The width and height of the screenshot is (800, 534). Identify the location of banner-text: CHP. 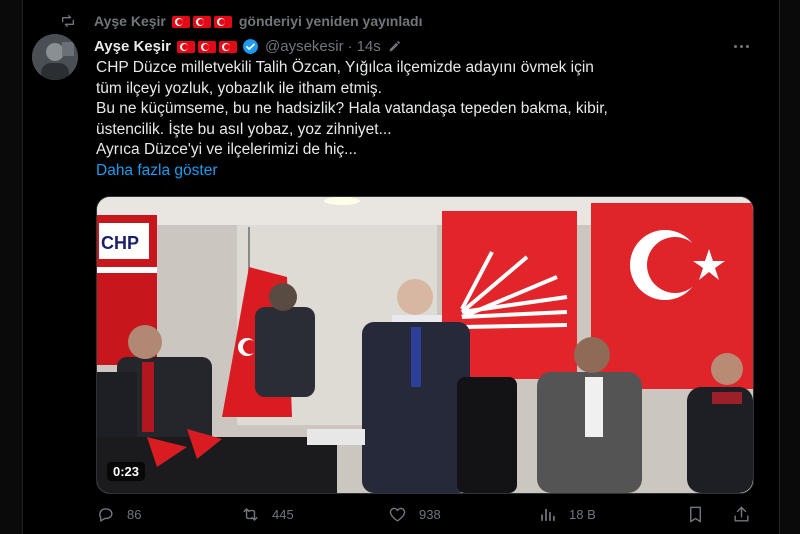
(120, 243).